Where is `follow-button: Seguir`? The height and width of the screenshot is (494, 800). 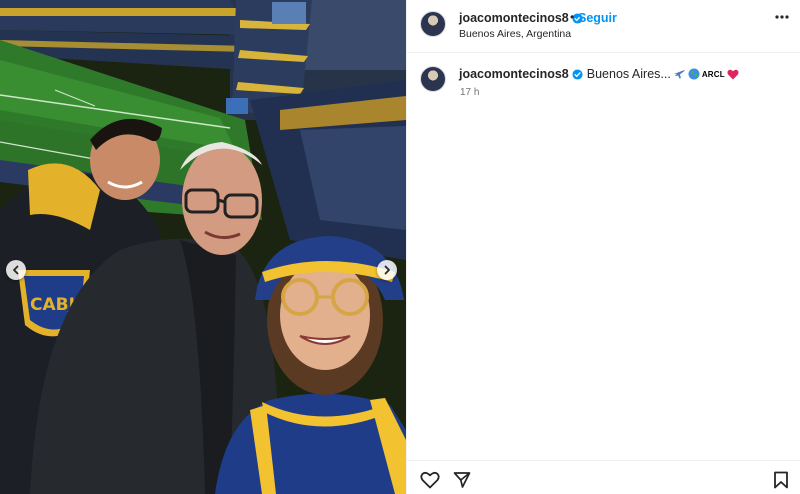 follow-button: Seguir is located at coordinates (597, 18).